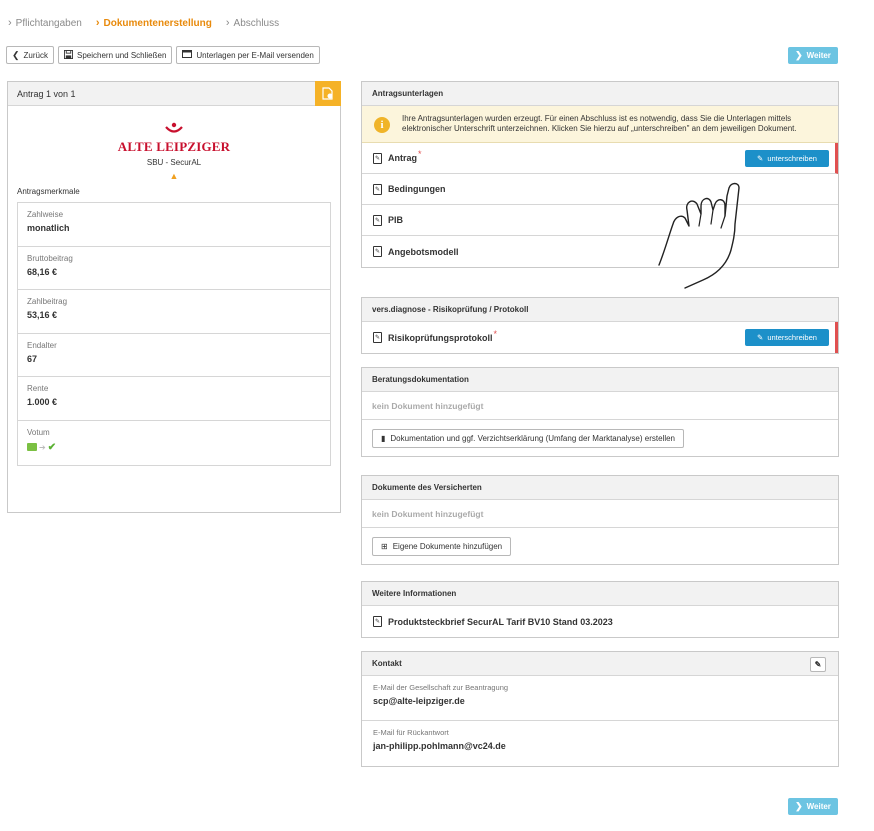  I want to click on list-item: Rente 1.000 €, so click(174, 399).